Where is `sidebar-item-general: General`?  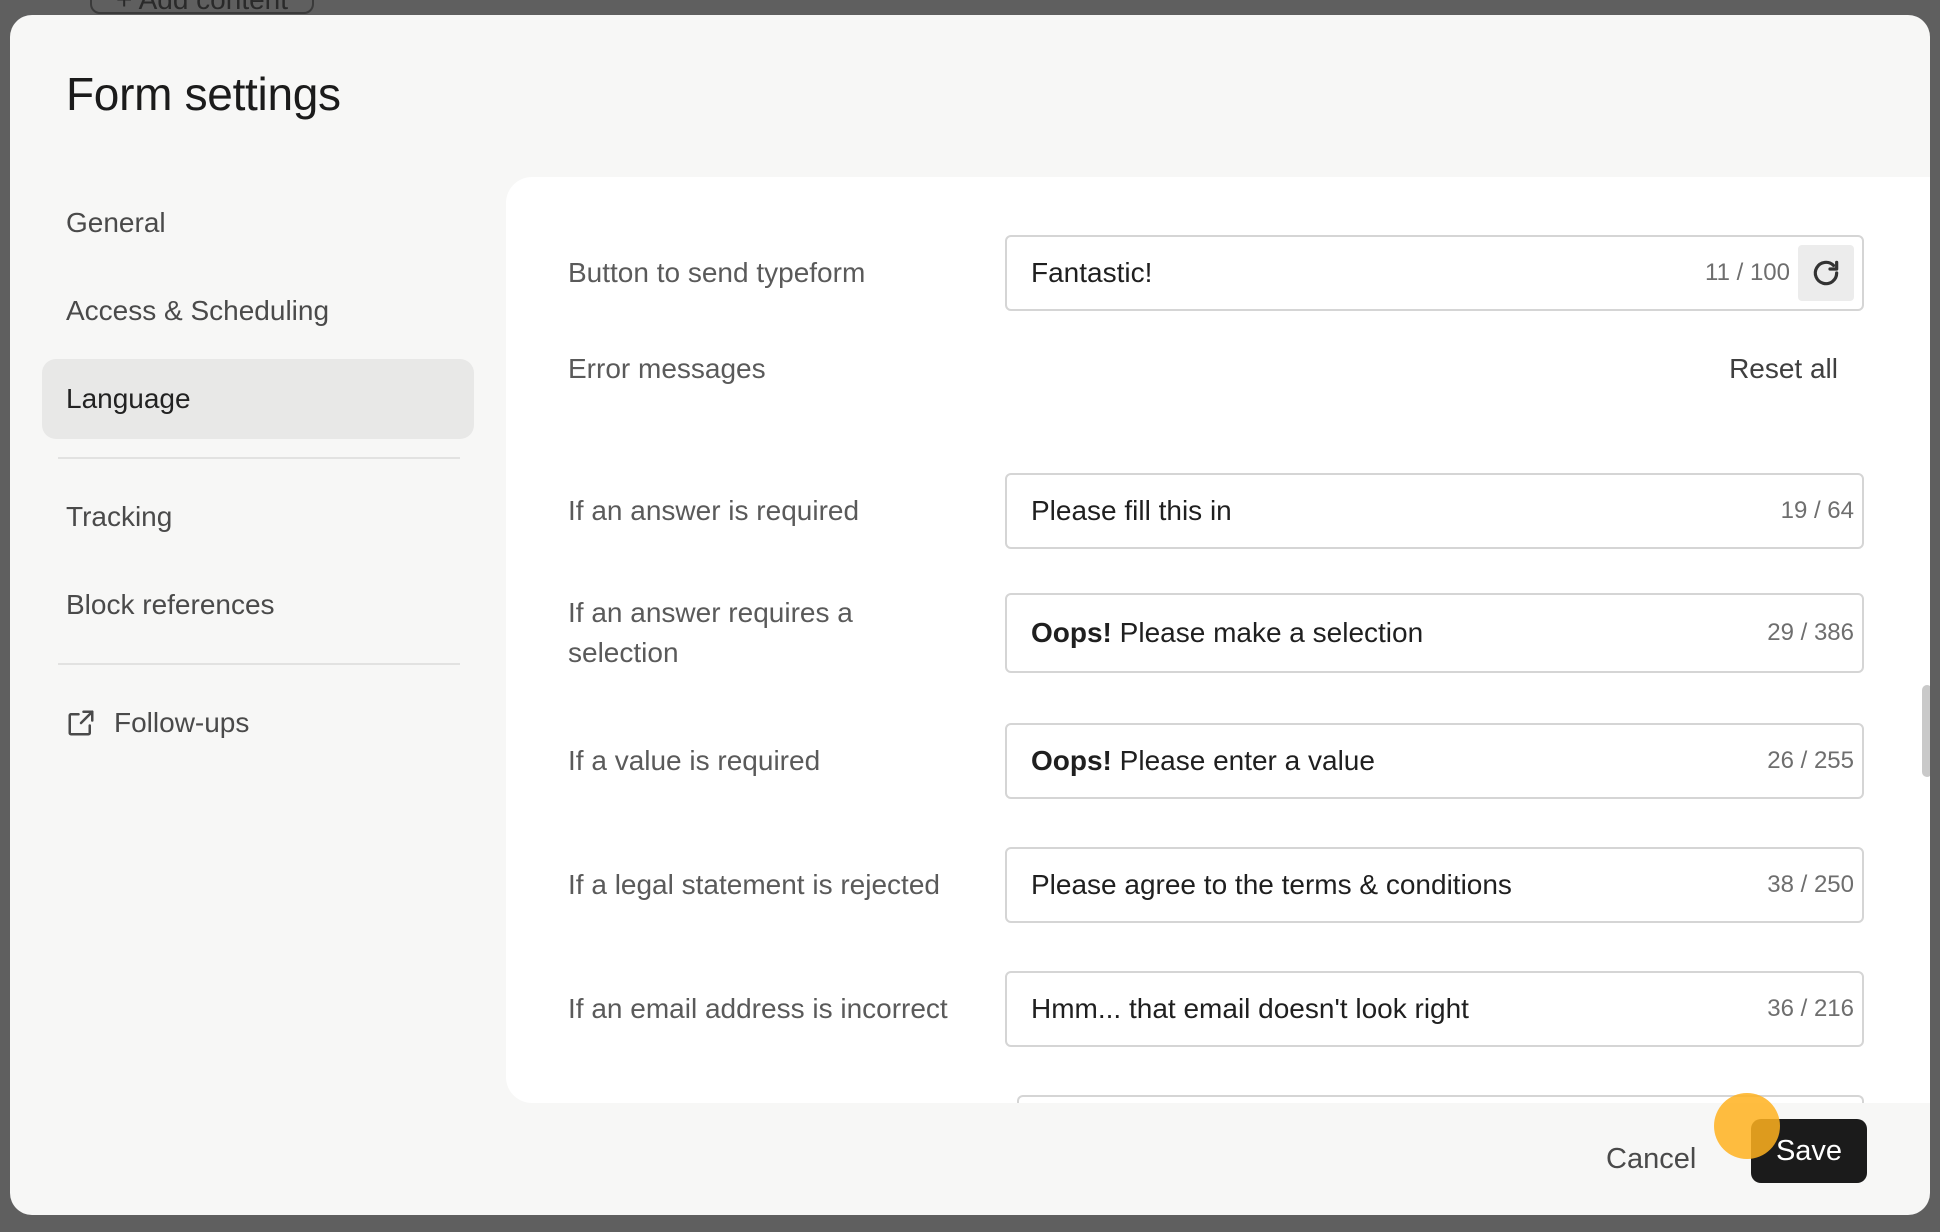
sidebar-item-general: General is located at coordinates (258, 223).